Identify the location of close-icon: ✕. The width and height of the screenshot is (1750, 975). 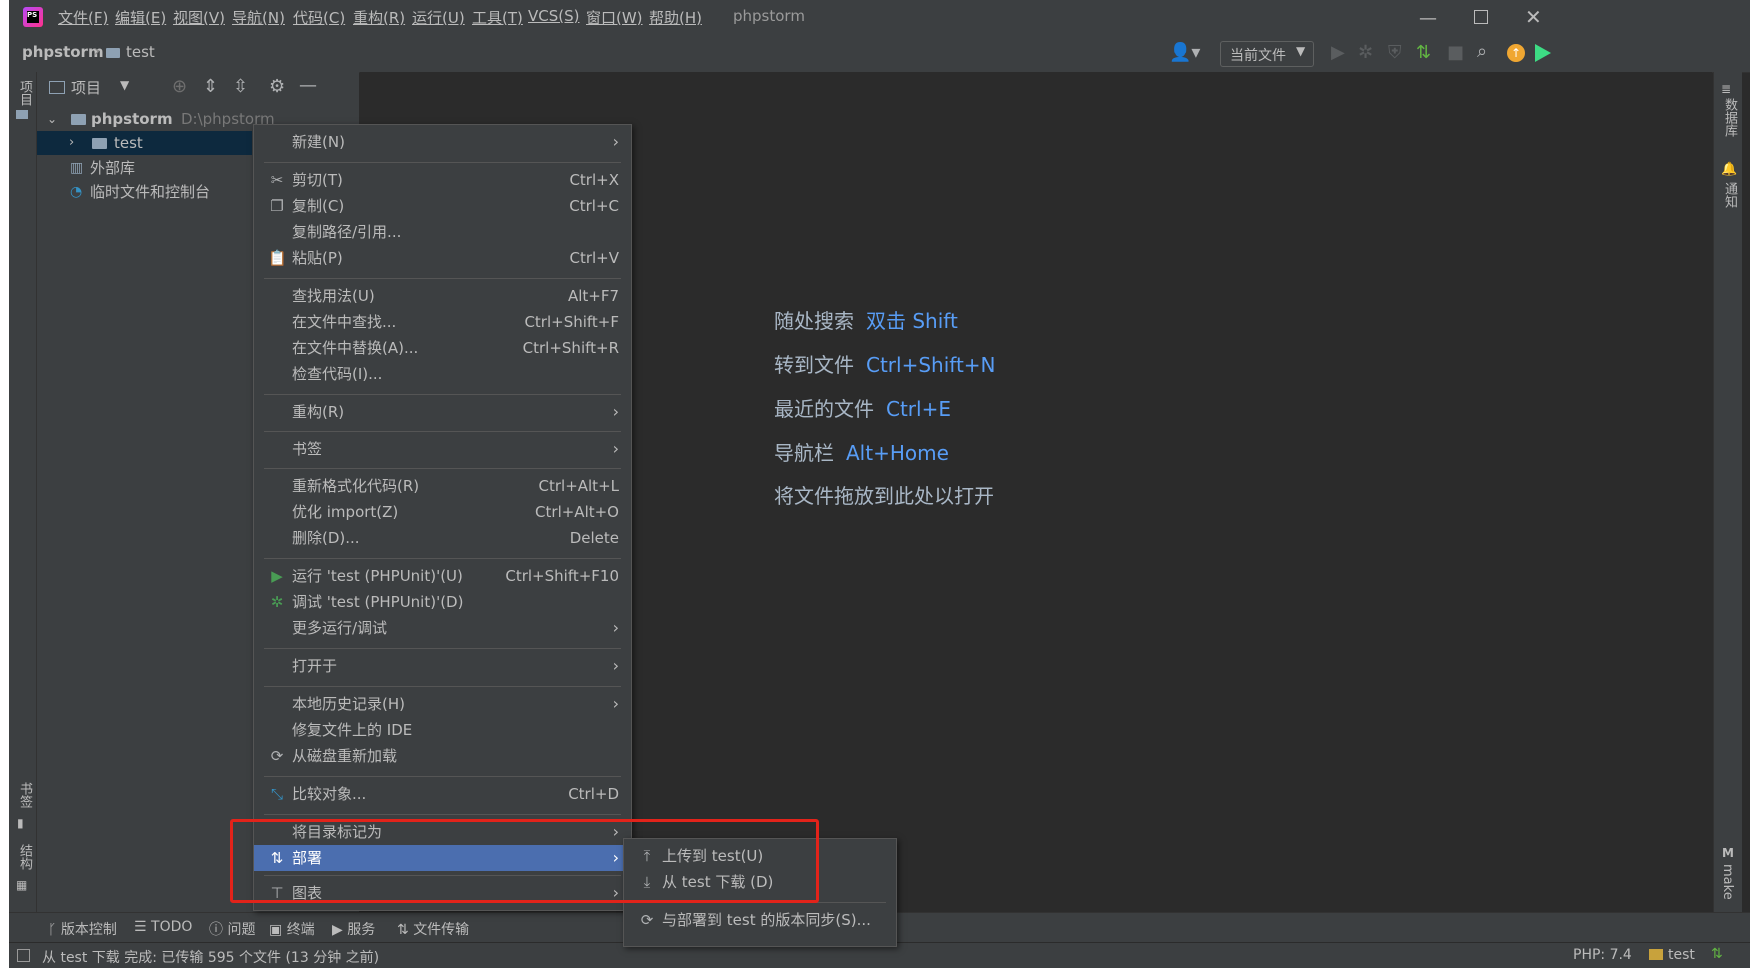
(1533, 17).